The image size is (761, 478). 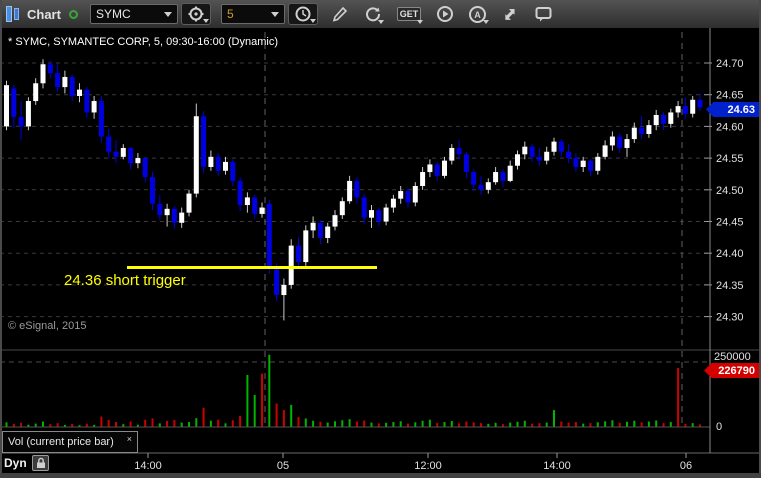 I want to click on note-button, so click(x=544, y=14).